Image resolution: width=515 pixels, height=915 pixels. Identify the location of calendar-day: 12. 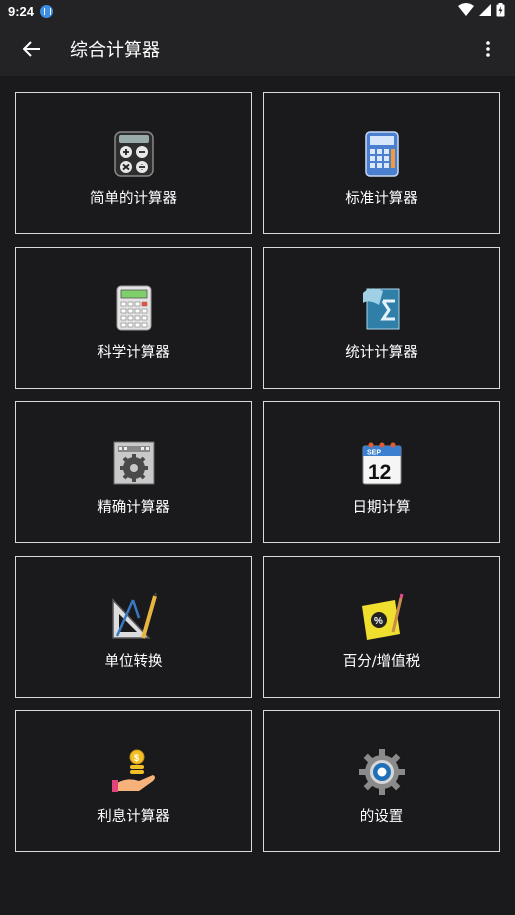
(379, 472).